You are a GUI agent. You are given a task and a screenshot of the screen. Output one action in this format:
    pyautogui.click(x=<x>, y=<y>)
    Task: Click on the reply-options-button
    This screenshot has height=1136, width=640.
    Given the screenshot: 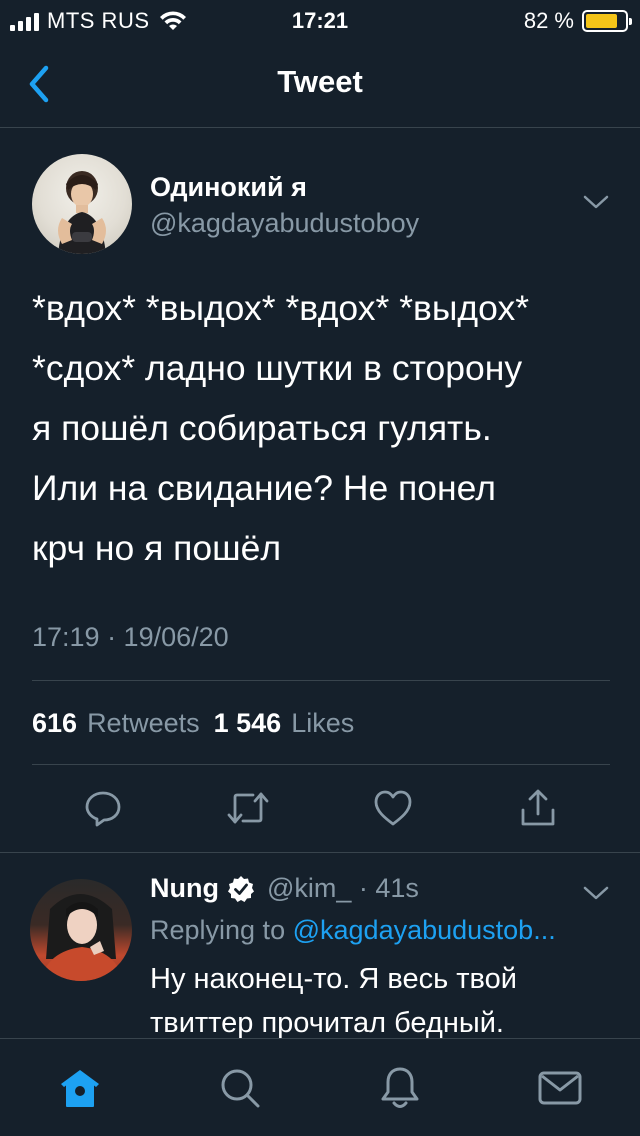 What is the action you would take?
    pyautogui.click(x=596, y=893)
    